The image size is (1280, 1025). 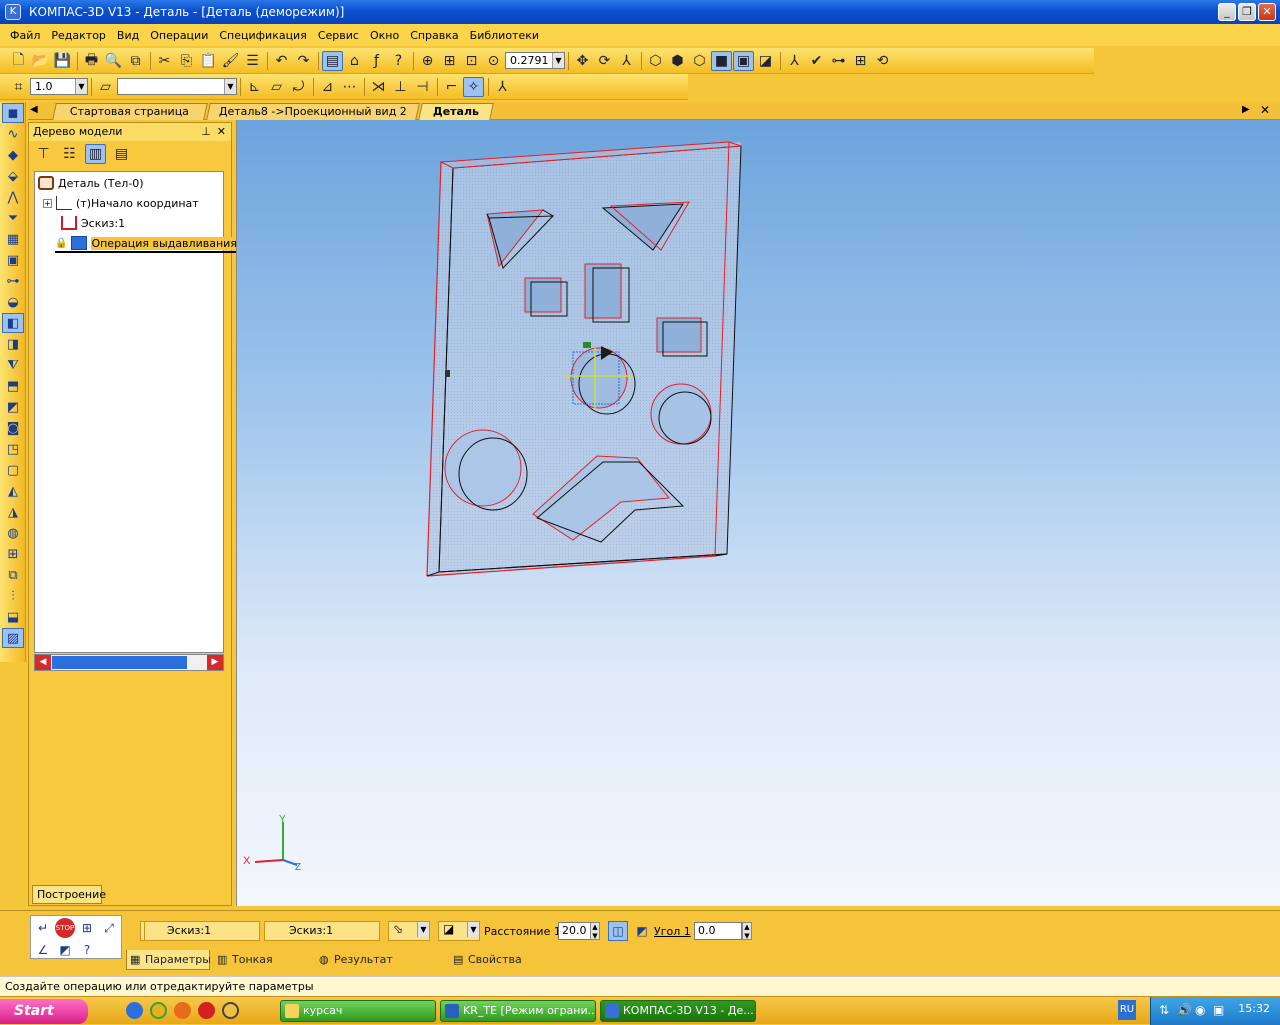 I want to click on tabs-scroll-left-icon: ◀, so click(x=34, y=109).